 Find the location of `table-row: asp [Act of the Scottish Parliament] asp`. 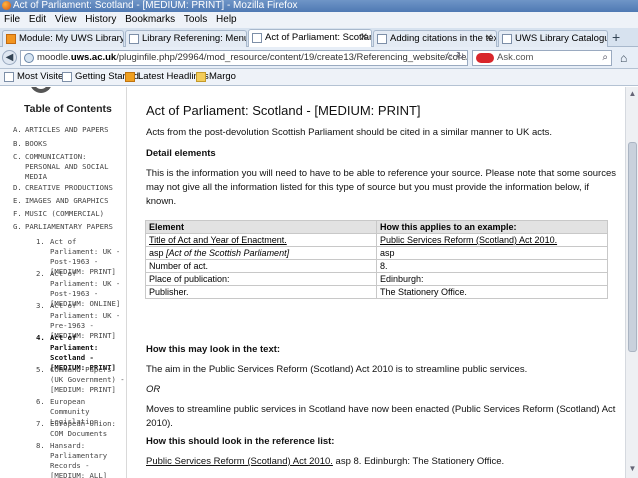

table-row: asp [Act of the Scottish Parliament] asp is located at coordinates (376, 253).